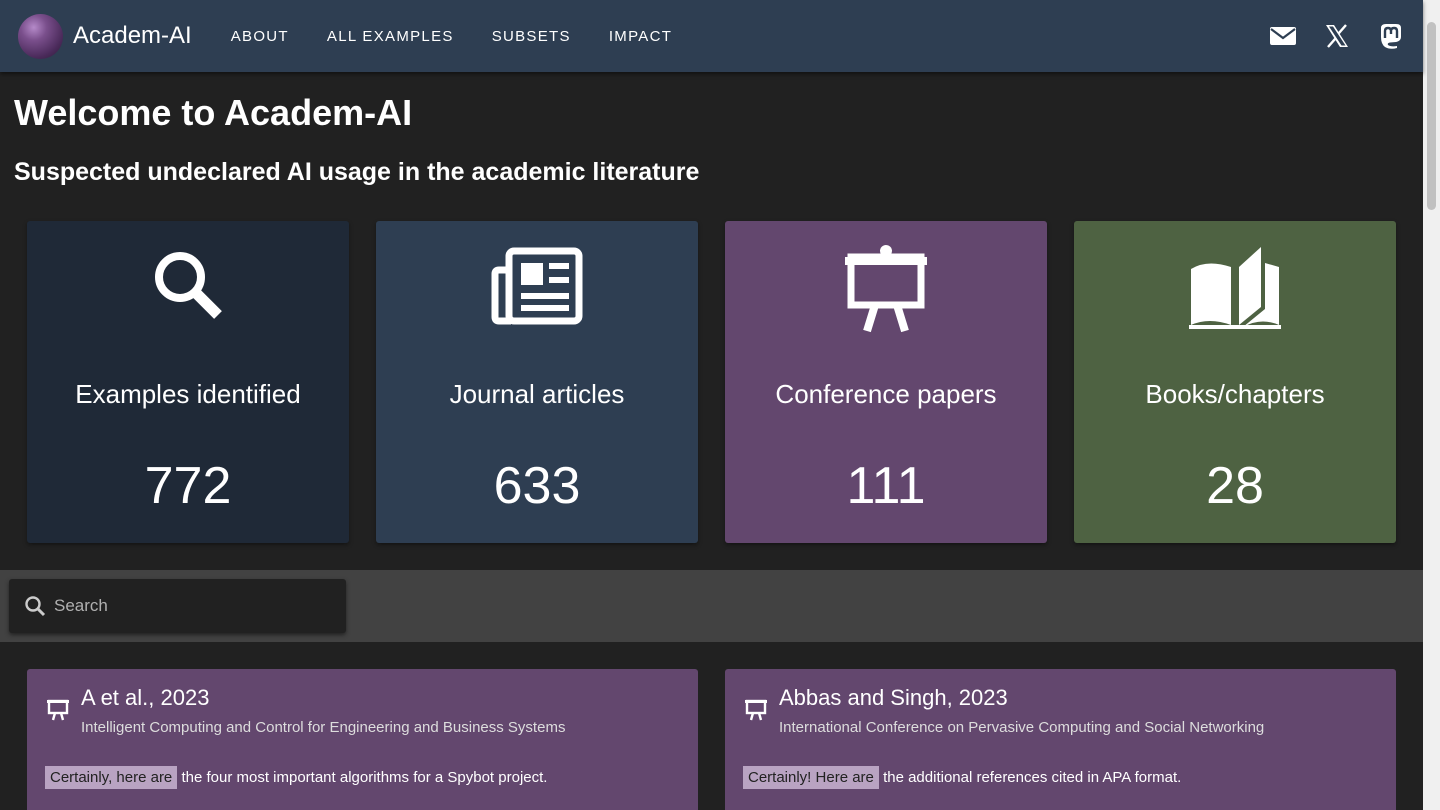 The image size is (1440, 810). I want to click on social-links, so click(1337, 36).